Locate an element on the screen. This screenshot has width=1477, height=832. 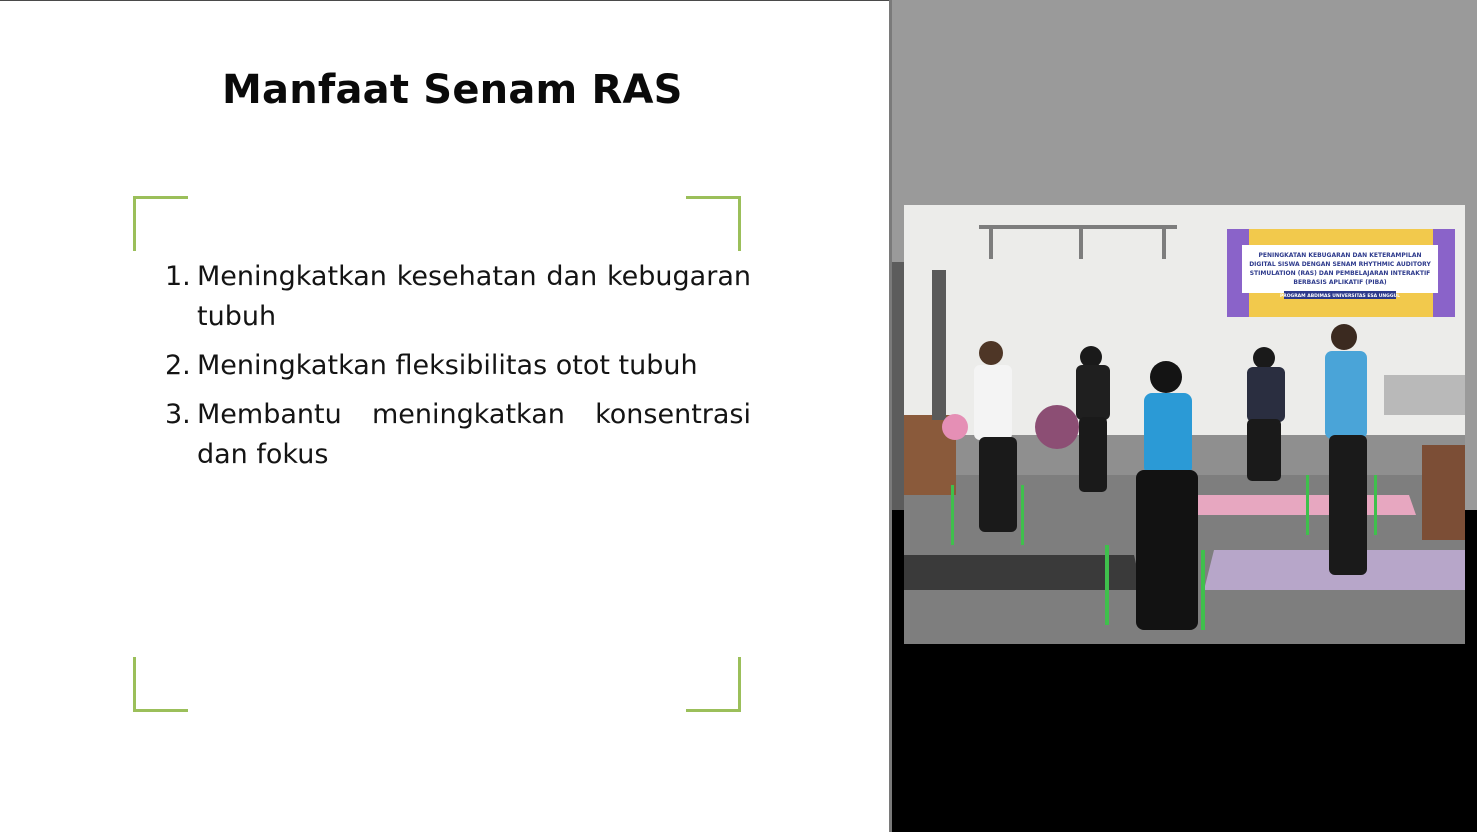
banner-line: PENINGKATAN KEBUGARAN DAN KETERAMPILAN is located at coordinates (1339, 255).